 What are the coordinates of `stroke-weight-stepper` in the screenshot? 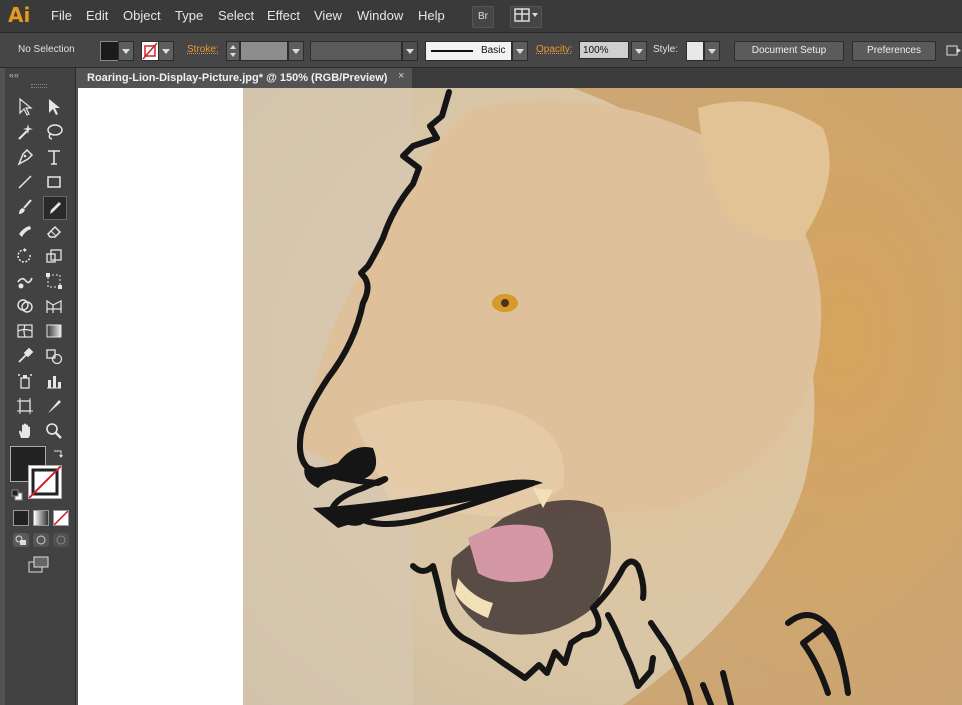 It's located at (233, 51).